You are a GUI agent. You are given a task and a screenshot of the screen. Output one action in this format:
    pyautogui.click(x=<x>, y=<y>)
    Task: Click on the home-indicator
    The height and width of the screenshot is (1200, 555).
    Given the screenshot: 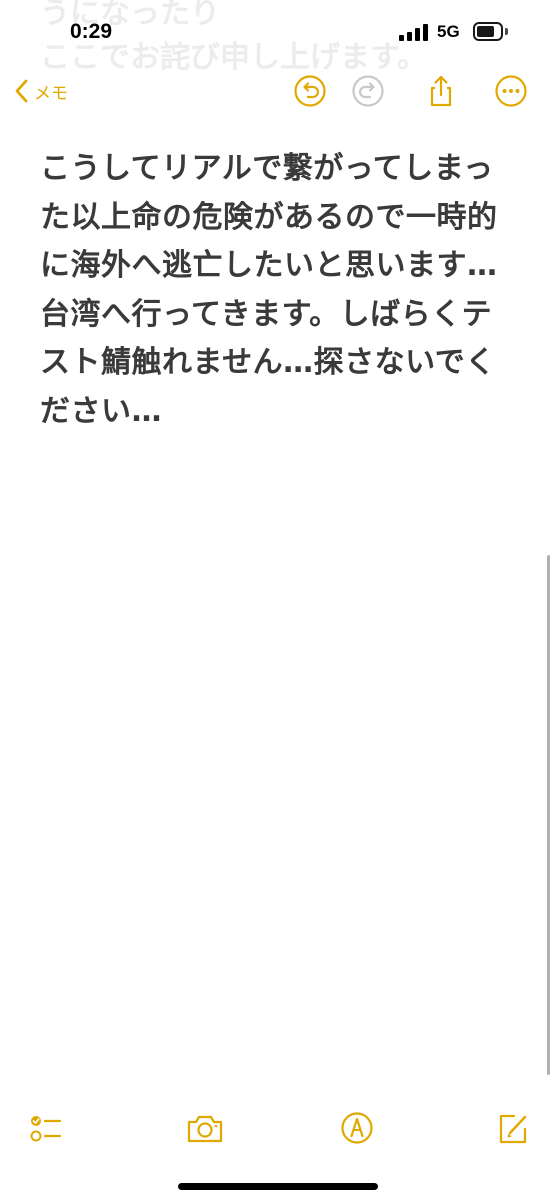 What is the action you would take?
    pyautogui.click(x=278, y=1186)
    